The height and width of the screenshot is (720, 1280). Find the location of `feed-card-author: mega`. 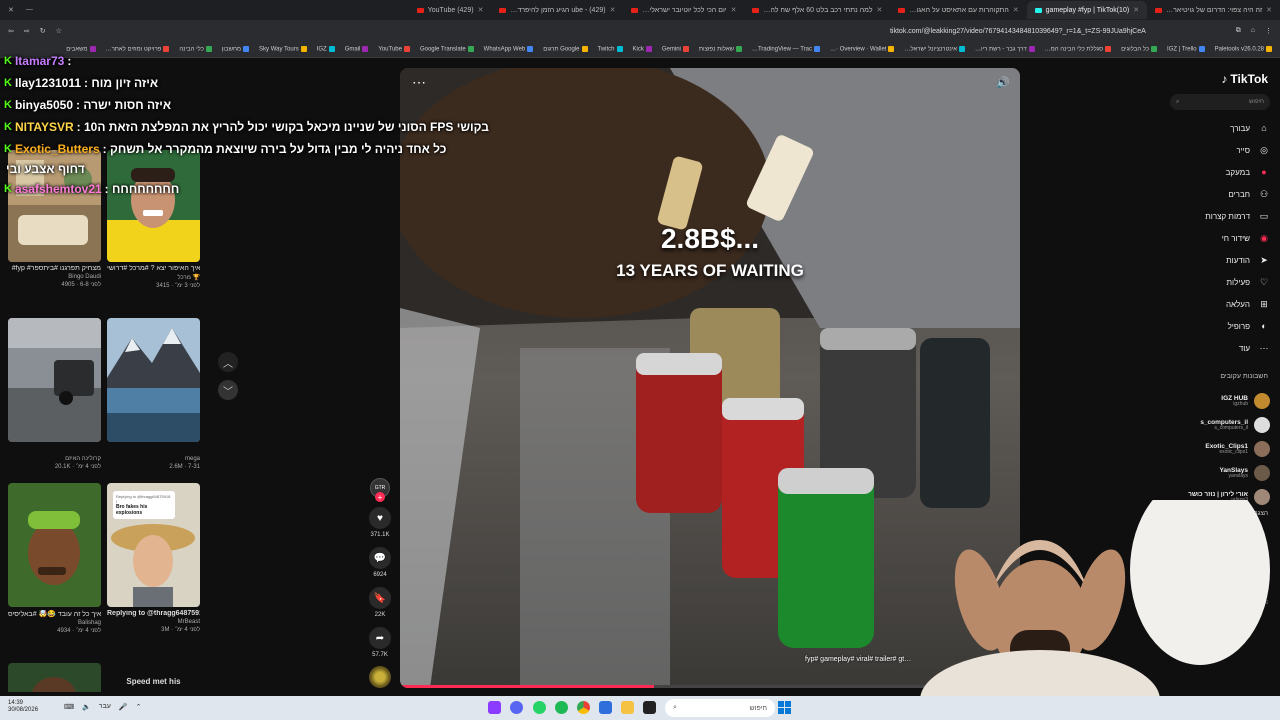

feed-card-author: mega is located at coordinates (153, 459).